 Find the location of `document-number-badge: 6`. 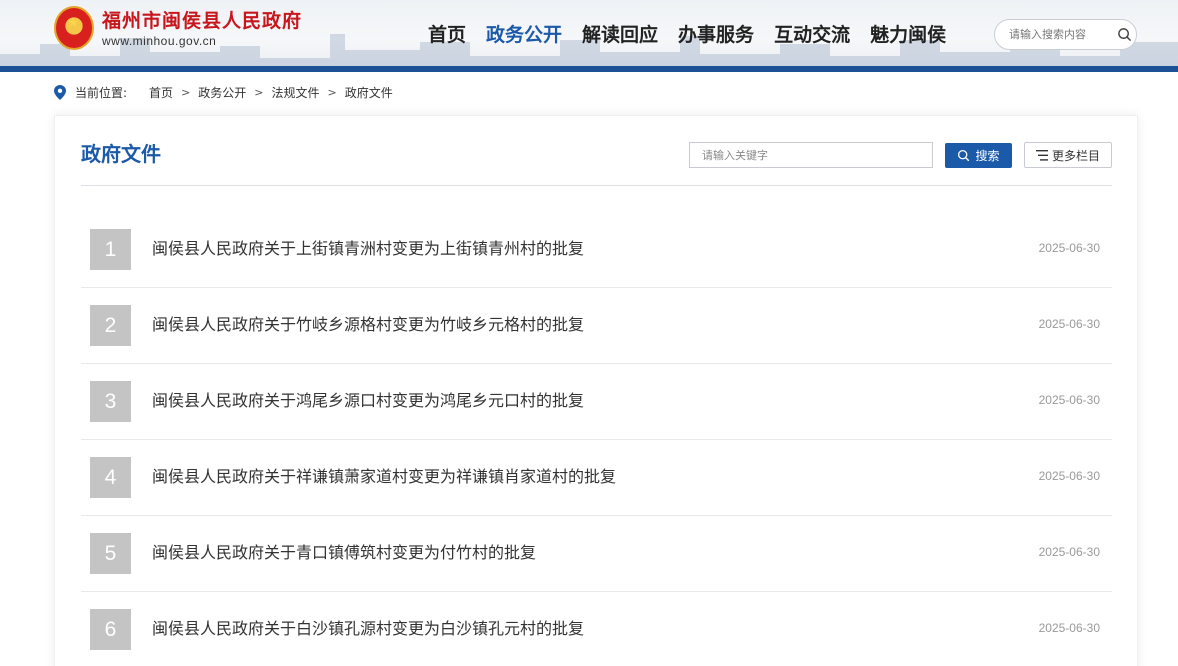

document-number-badge: 6 is located at coordinates (110, 629).